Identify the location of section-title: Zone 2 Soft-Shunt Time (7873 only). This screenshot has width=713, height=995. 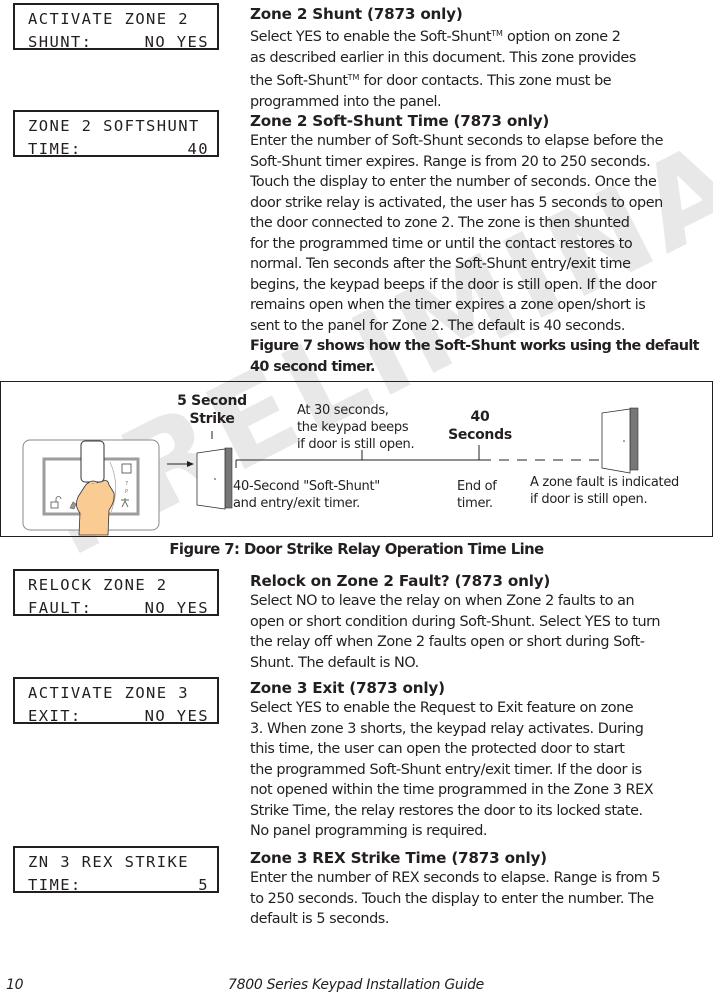
(400, 121).